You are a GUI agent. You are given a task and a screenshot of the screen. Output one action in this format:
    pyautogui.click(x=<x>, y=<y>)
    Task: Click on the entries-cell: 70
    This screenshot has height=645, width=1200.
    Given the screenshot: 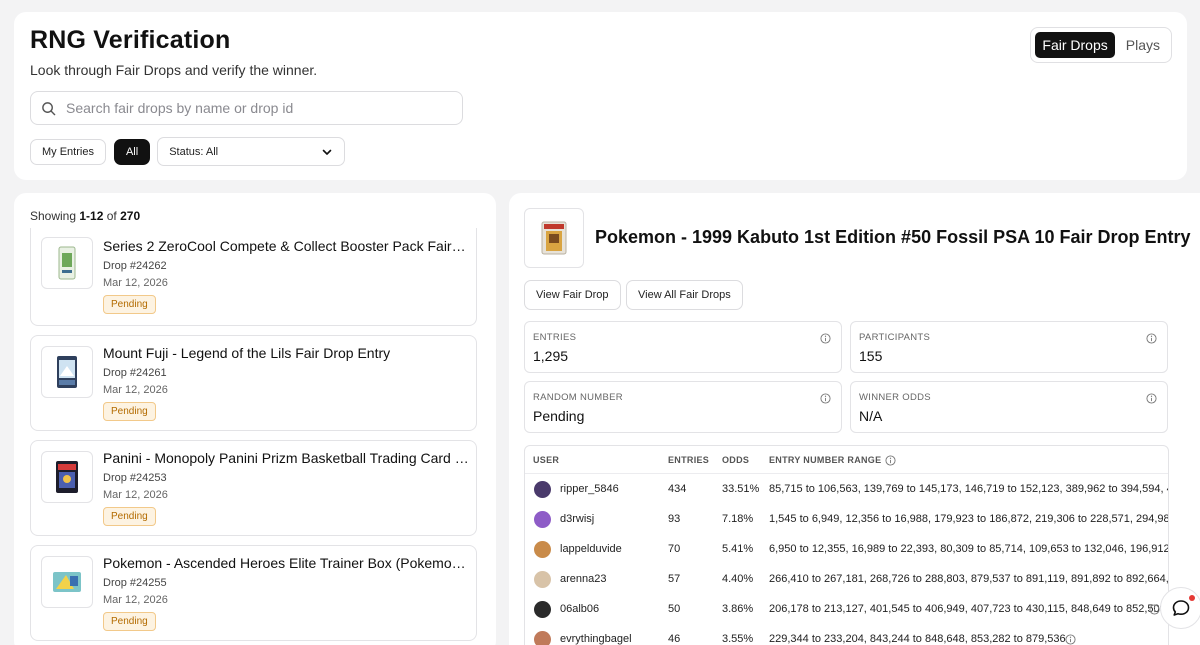 What is the action you would take?
    pyautogui.click(x=674, y=549)
    